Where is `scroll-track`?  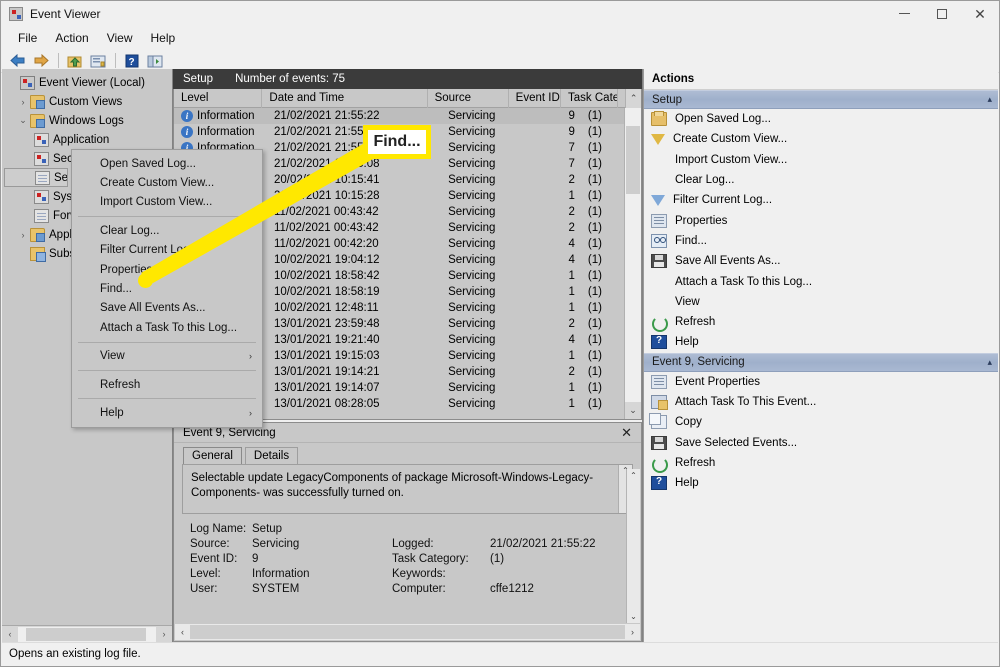
scroll-track is located at coordinates (87, 634).